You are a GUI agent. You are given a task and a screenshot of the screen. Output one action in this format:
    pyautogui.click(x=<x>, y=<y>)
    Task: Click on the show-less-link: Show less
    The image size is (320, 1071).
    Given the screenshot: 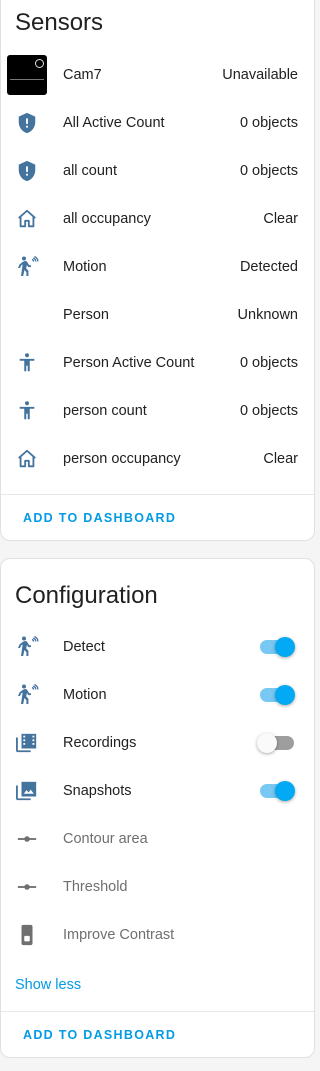 What is the action you would take?
    pyautogui.click(x=48, y=985)
    